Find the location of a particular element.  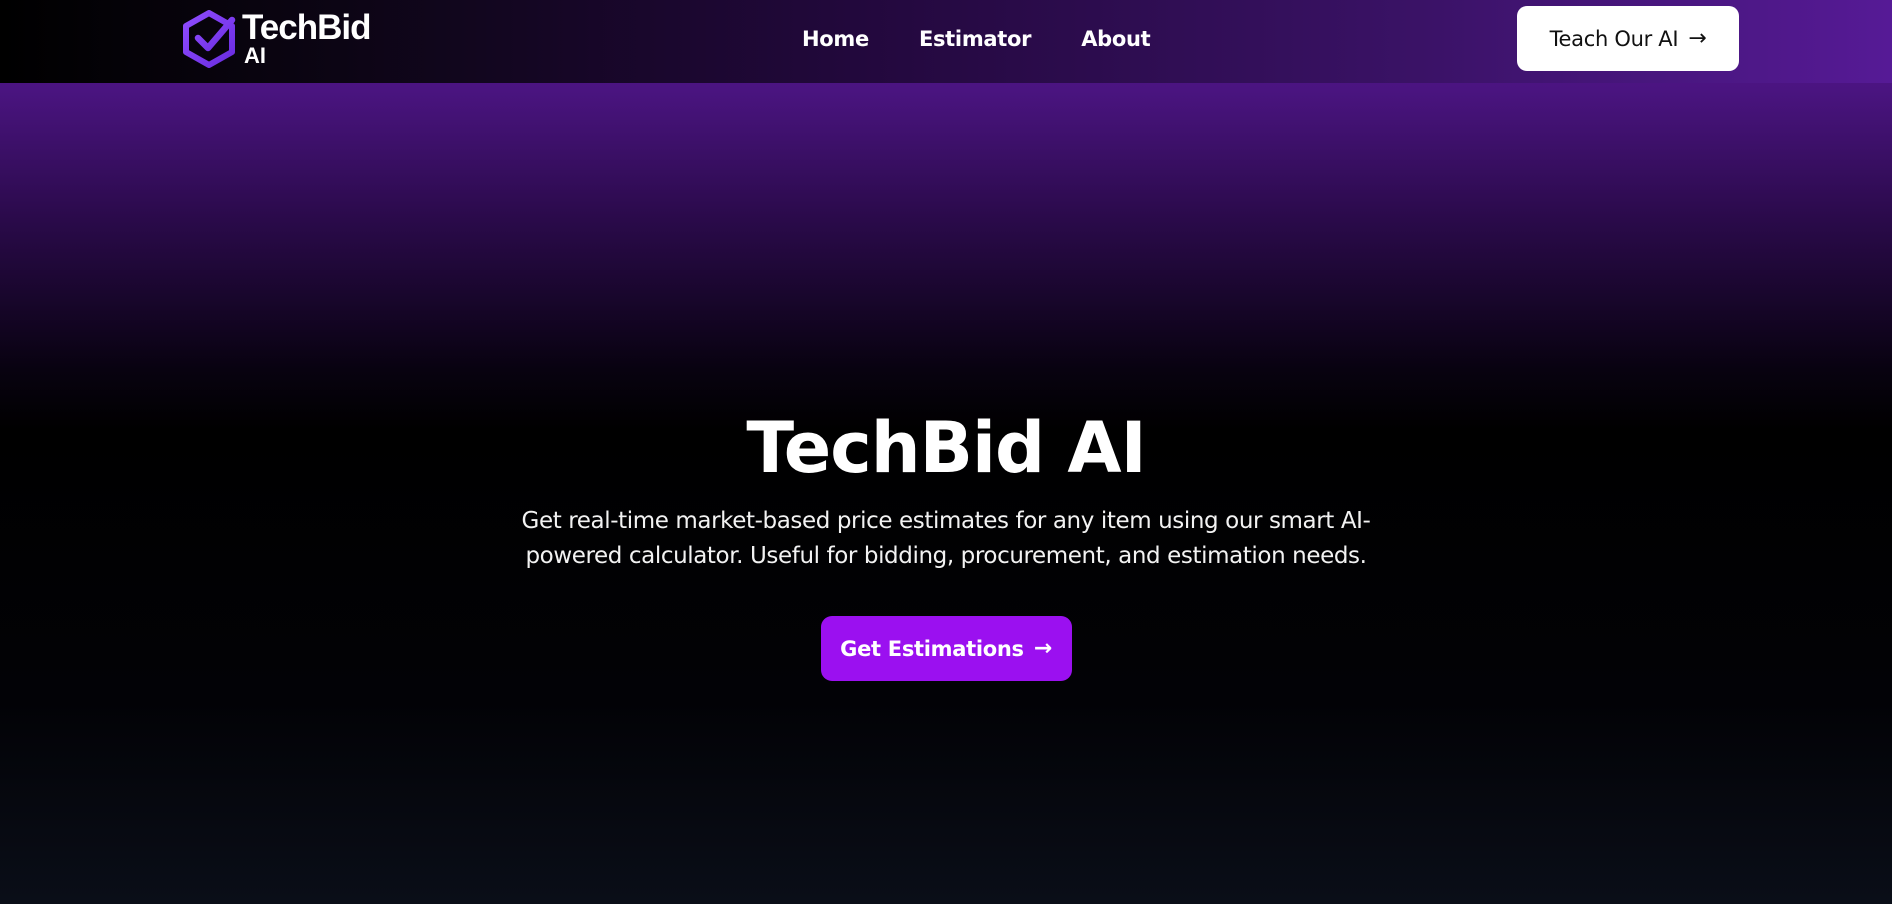

teach-our-ai-button: Teach Our AI → is located at coordinates (1628, 38).